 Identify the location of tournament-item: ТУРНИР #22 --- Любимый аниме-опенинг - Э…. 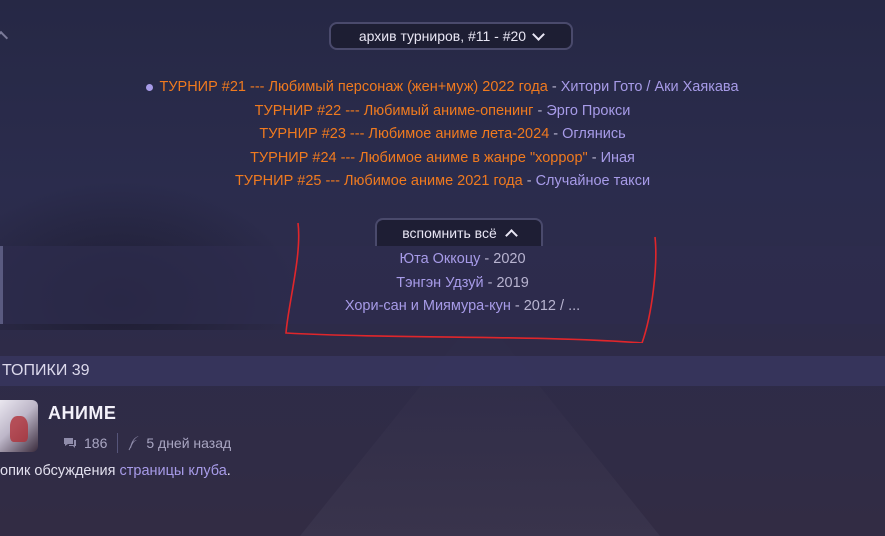
(442, 110).